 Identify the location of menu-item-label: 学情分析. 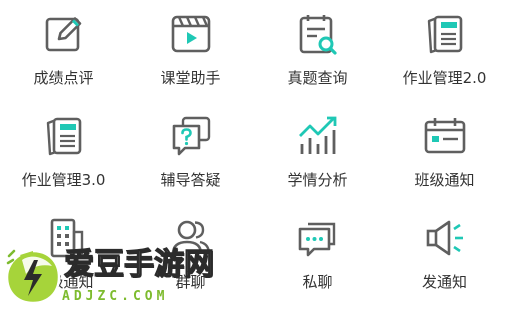
(317, 180).